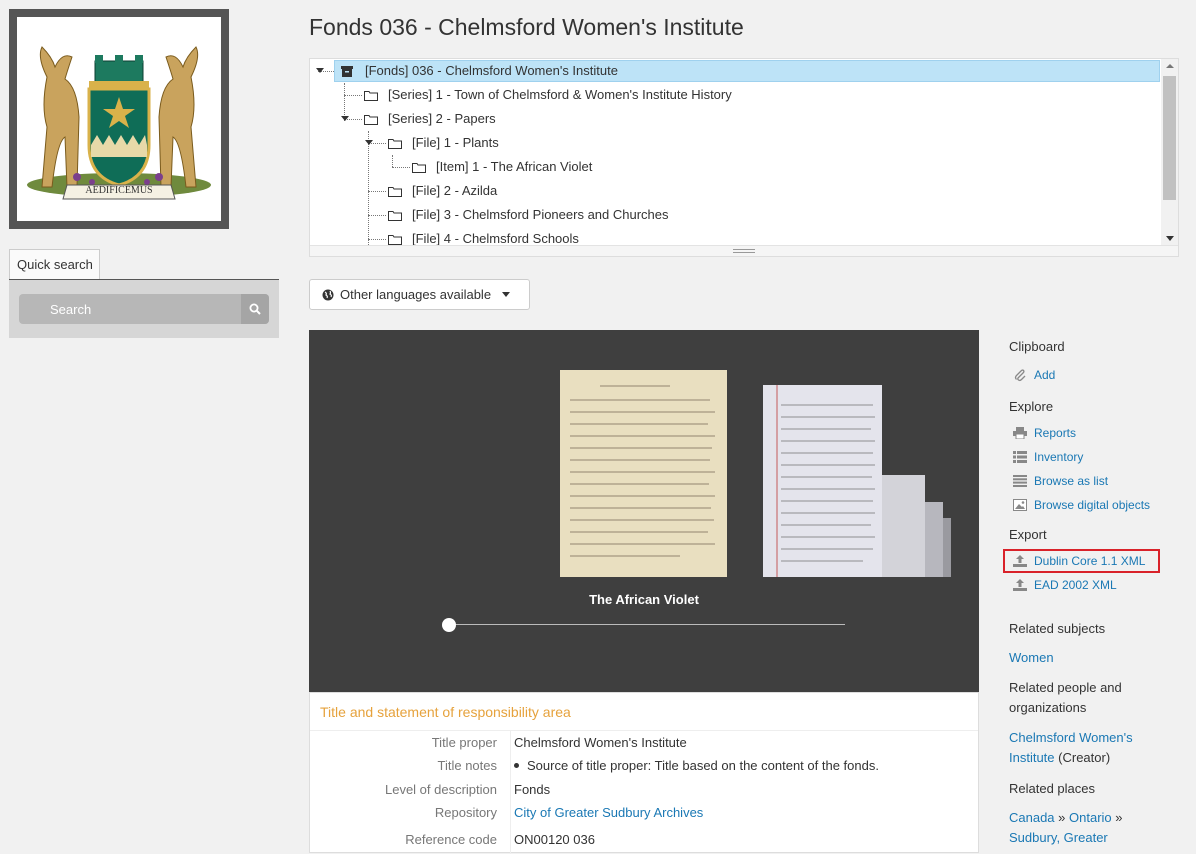  Describe the element at coordinates (1170, 66) in the screenshot. I see `scroll-up-icon` at that location.